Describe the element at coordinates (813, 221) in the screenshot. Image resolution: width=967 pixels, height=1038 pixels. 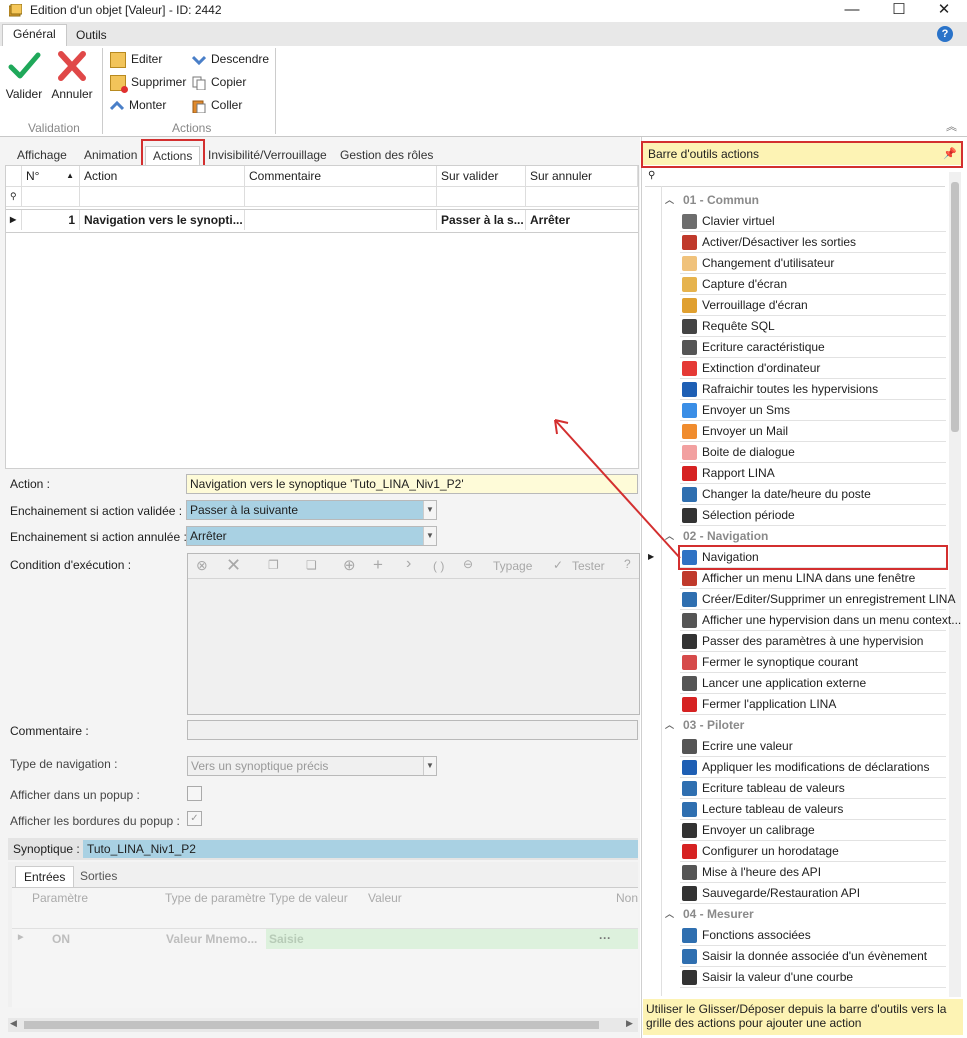
I see `tool-item: Clavier virtuel` at that location.